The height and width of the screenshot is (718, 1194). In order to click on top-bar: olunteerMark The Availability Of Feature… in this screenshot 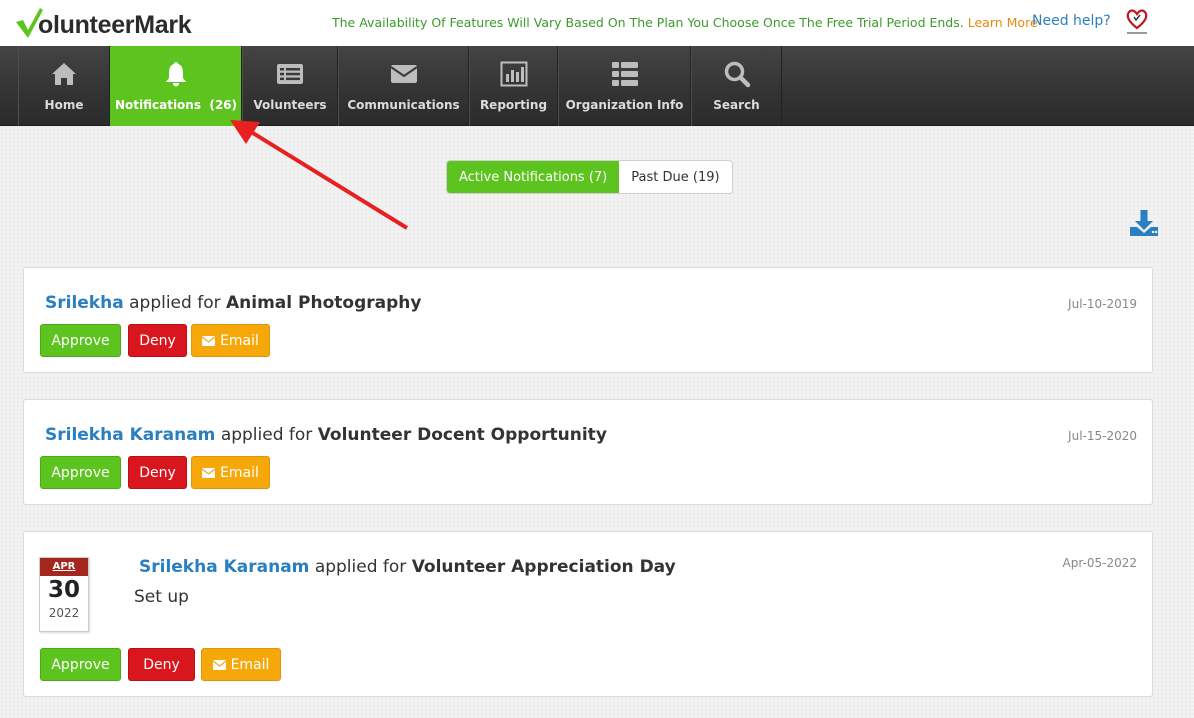, I will do `click(597, 23)`.